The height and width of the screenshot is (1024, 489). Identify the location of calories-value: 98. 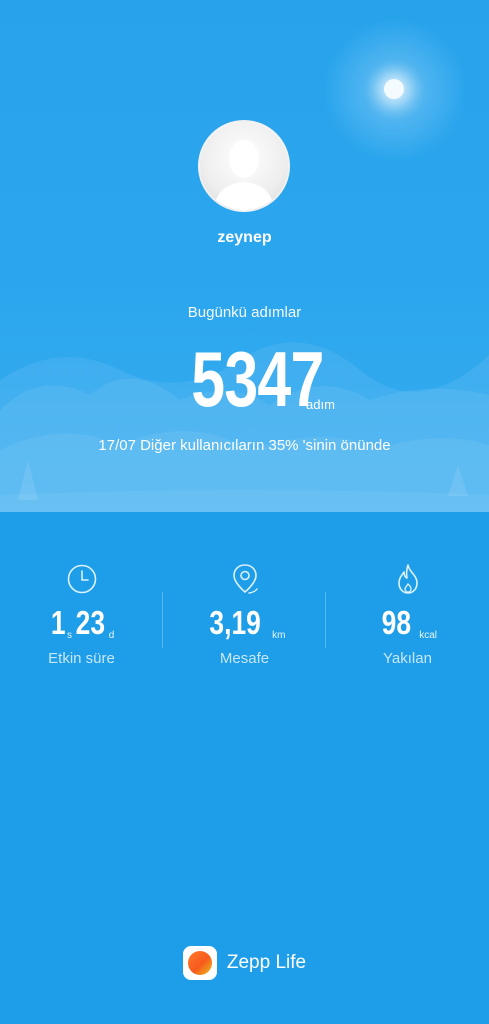
(396, 622).